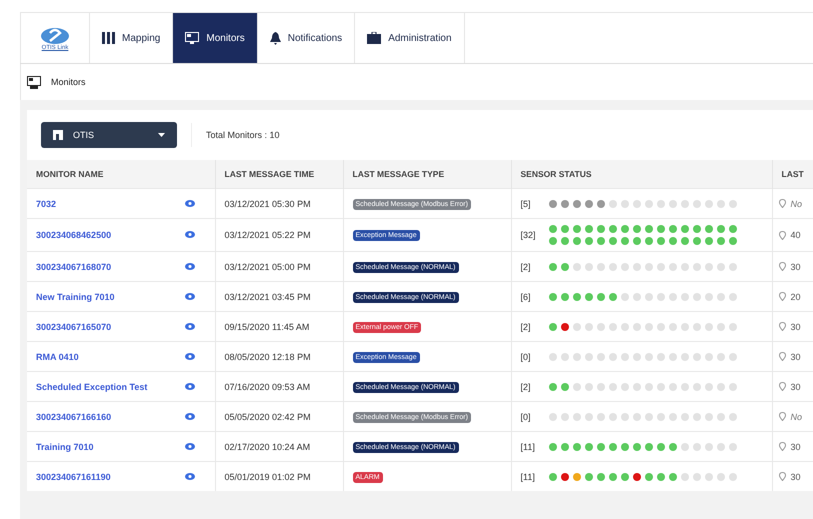  What do you see at coordinates (398, 174) in the screenshot?
I see `column-header: LAST MESSAGE TYPE` at bounding box center [398, 174].